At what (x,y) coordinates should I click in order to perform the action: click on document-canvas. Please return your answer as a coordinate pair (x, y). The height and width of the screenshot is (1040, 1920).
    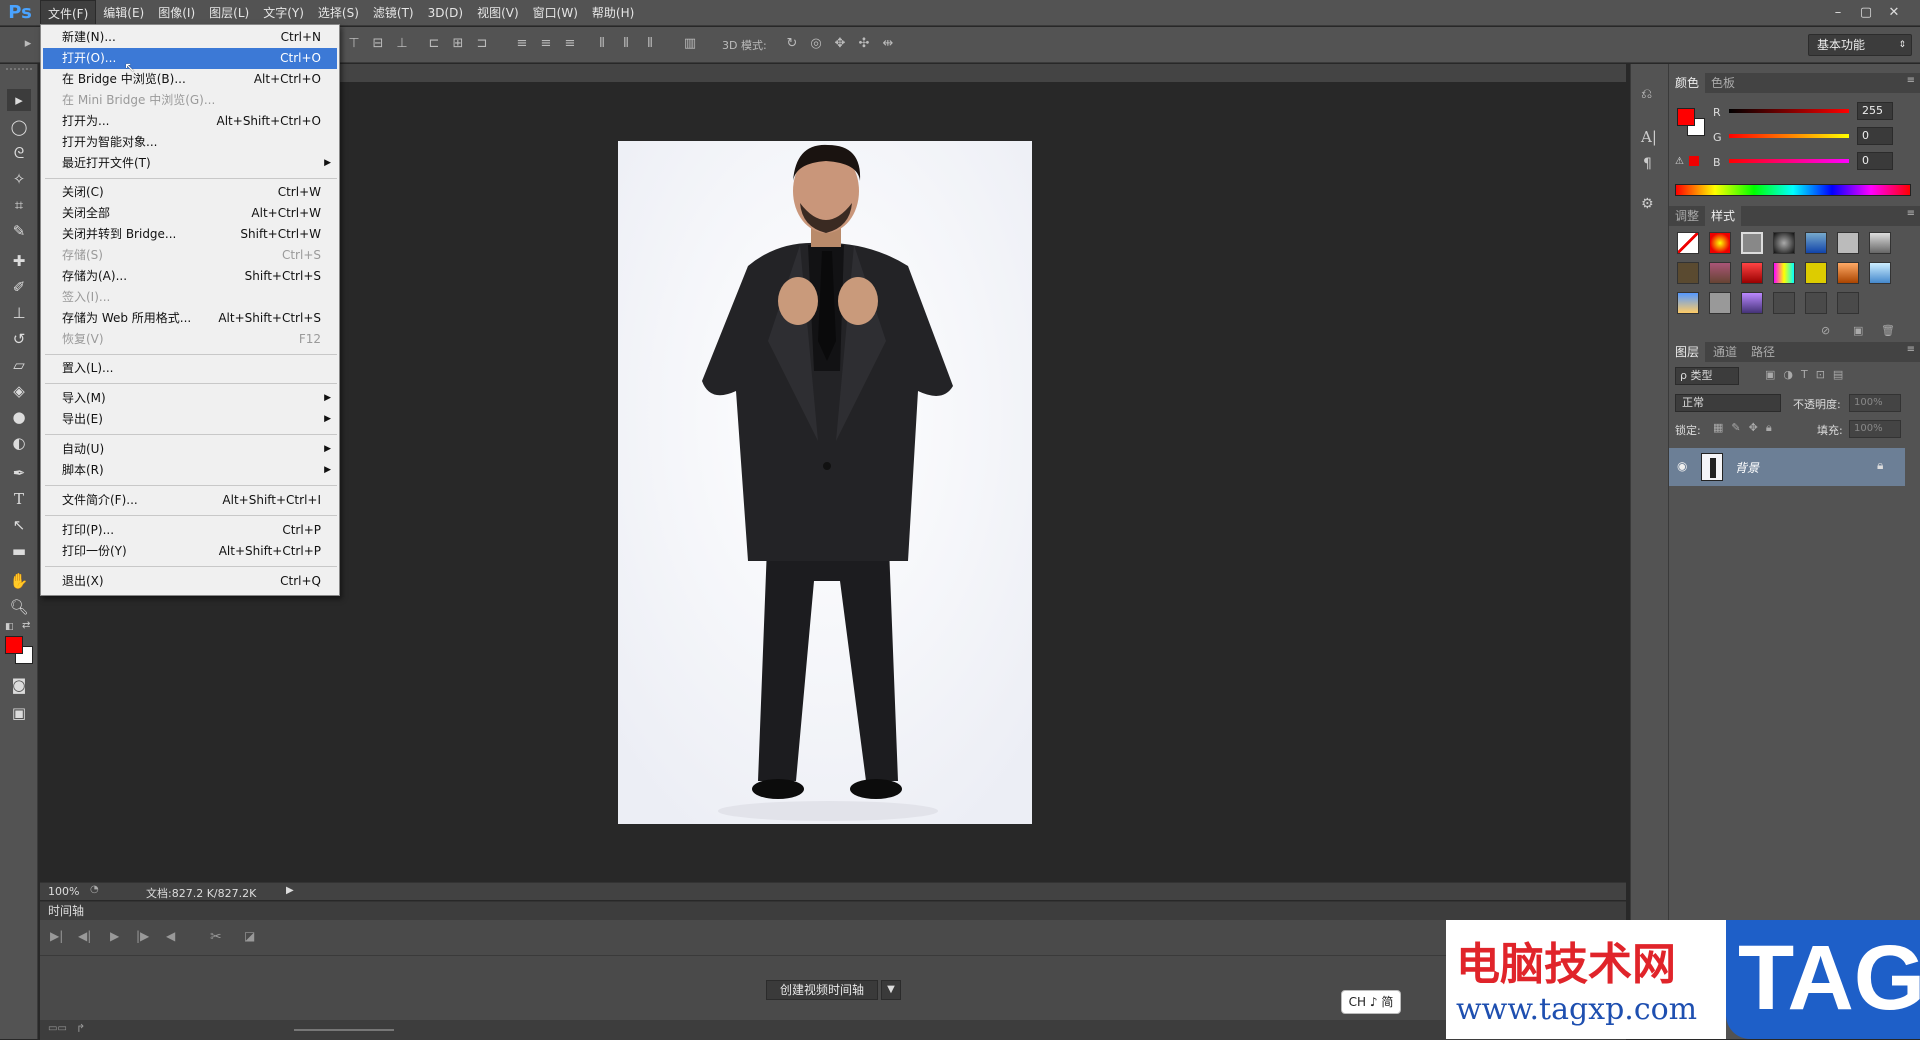
    Looking at the image, I should click on (825, 482).